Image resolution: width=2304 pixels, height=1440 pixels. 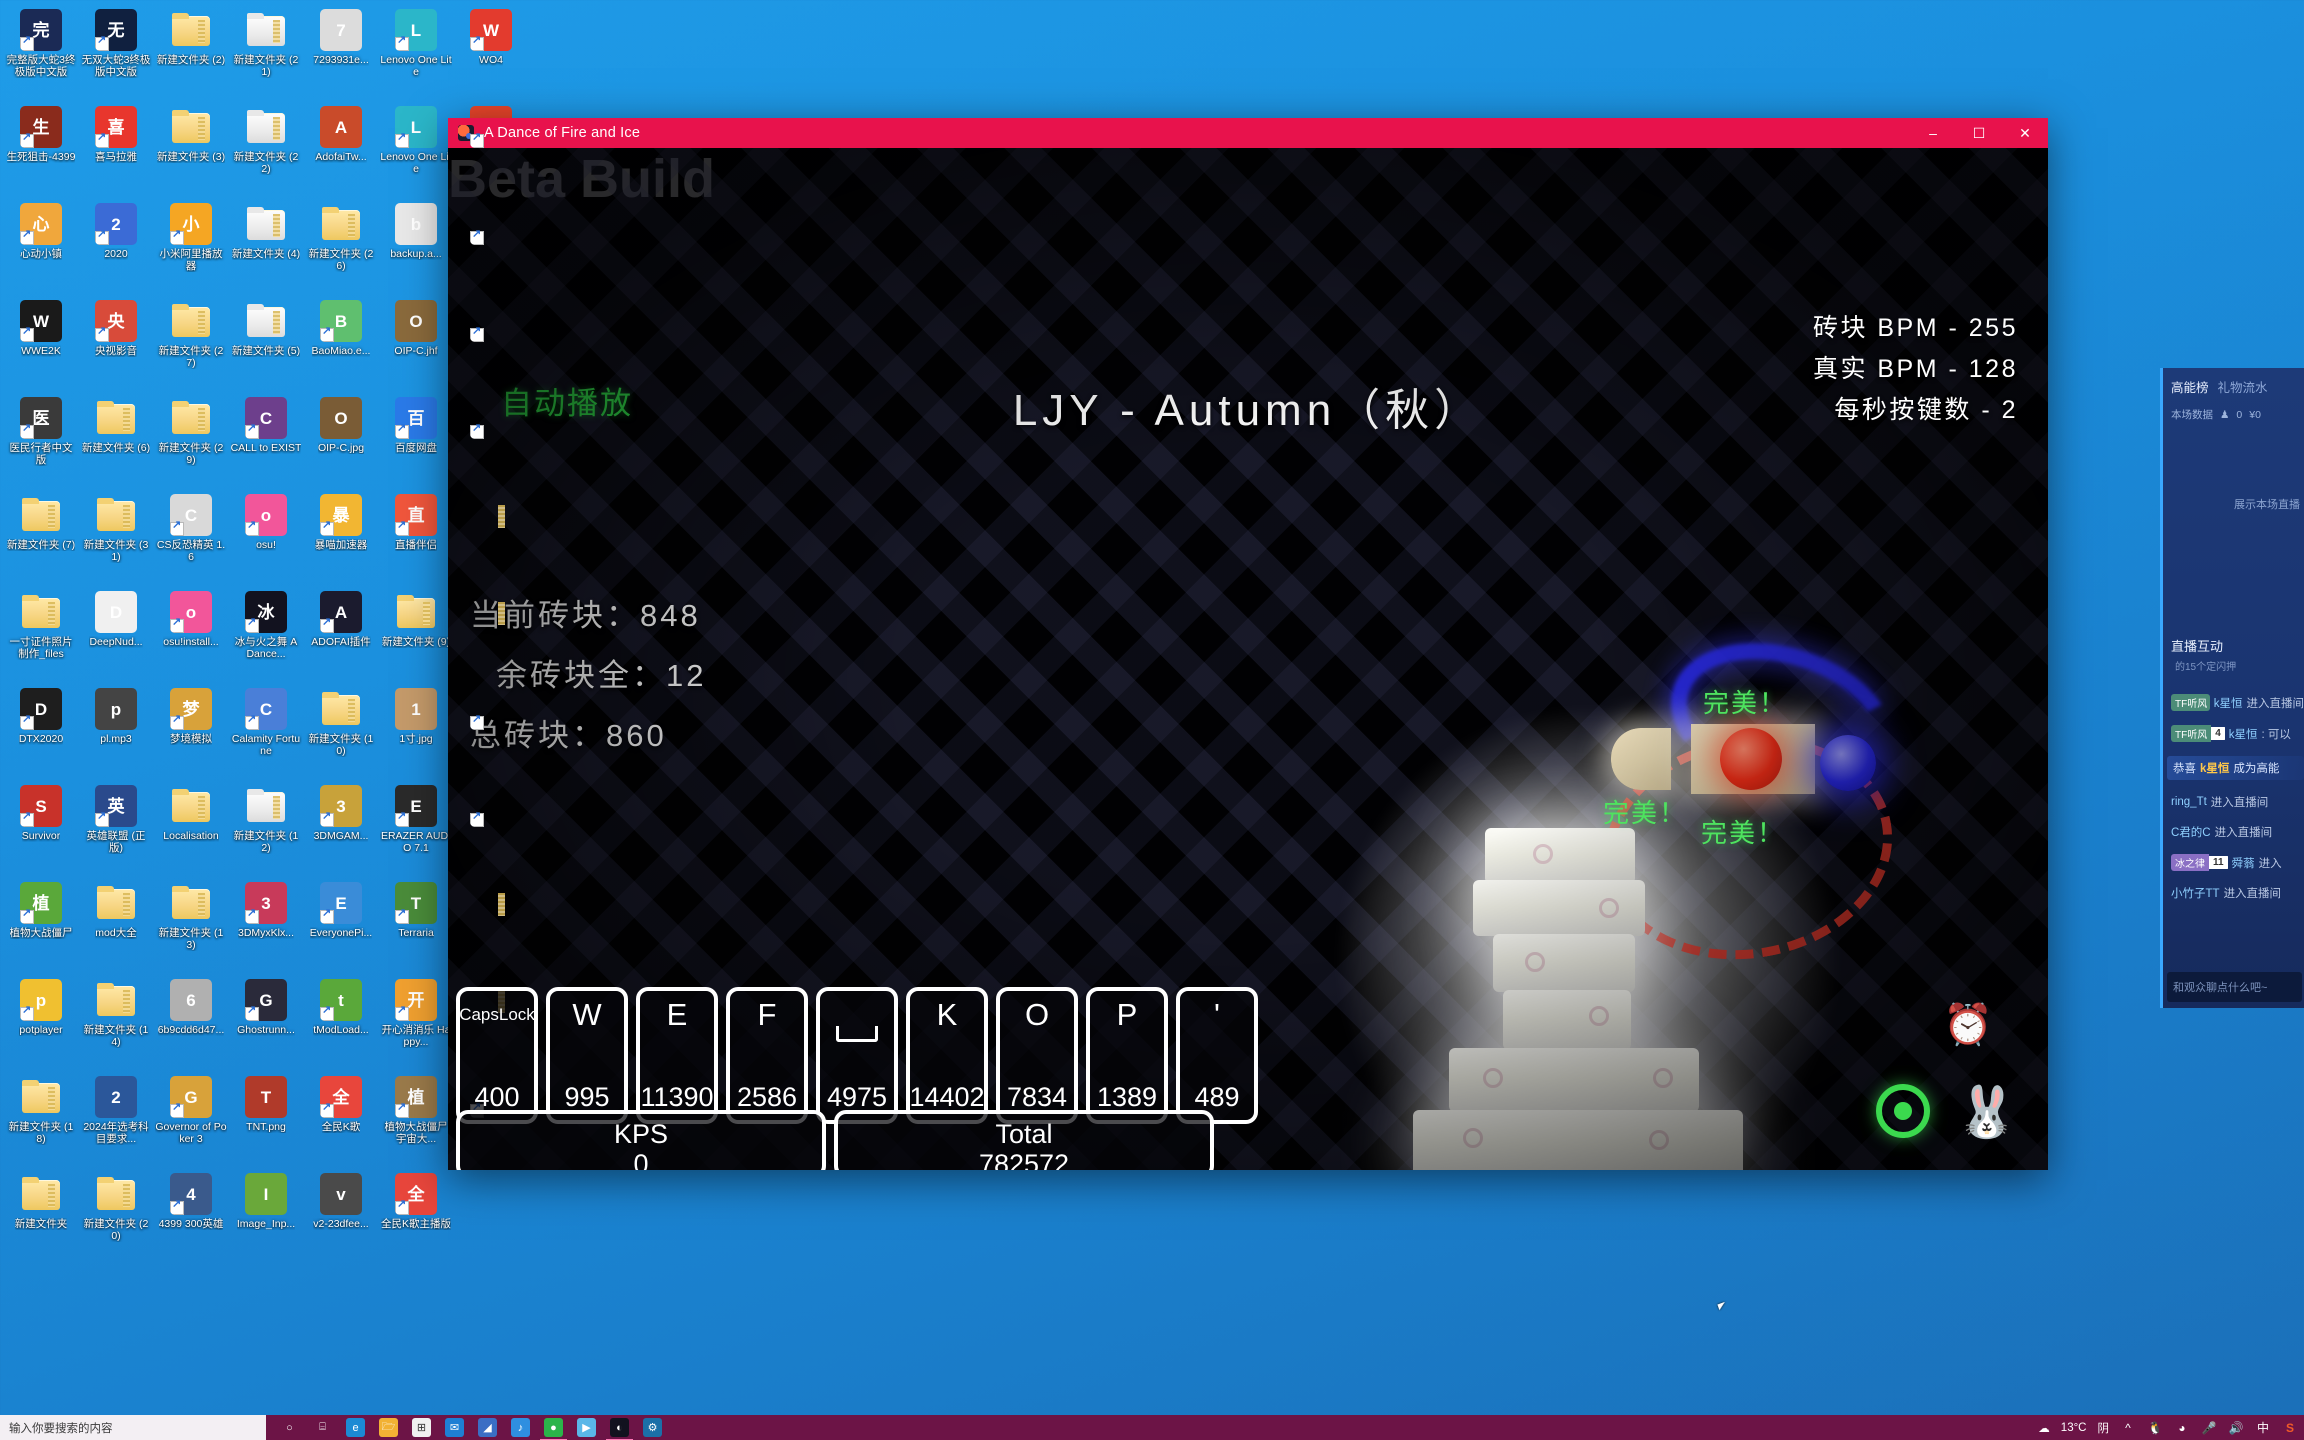 What do you see at coordinates (2074, 1428) in the screenshot?
I see `weather-temperature: 13°C` at bounding box center [2074, 1428].